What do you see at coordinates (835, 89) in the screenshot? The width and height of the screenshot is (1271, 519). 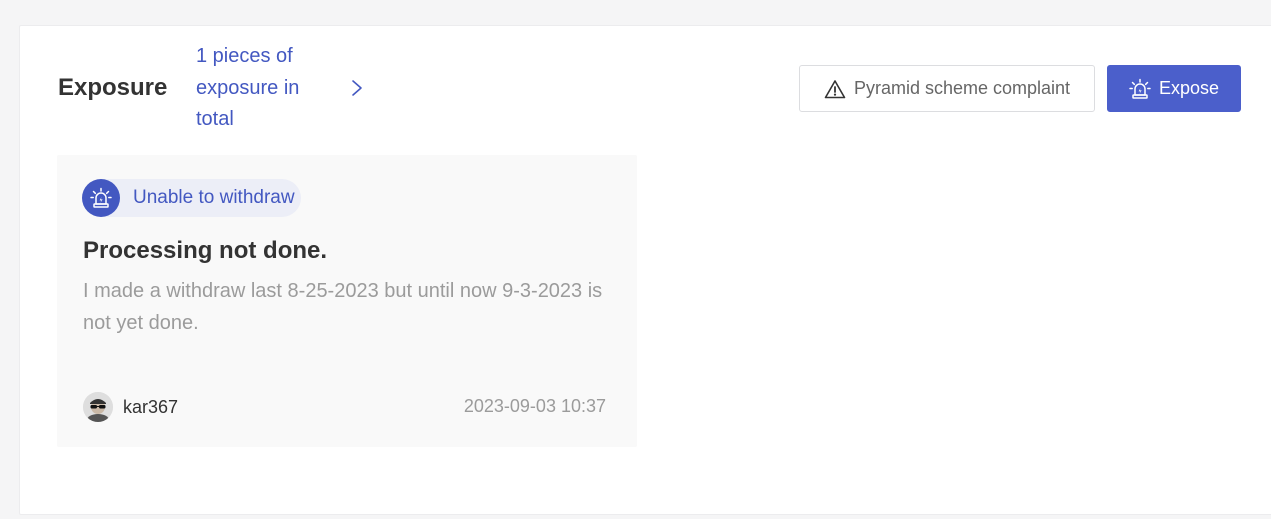 I see `warning-triangle-icon` at bounding box center [835, 89].